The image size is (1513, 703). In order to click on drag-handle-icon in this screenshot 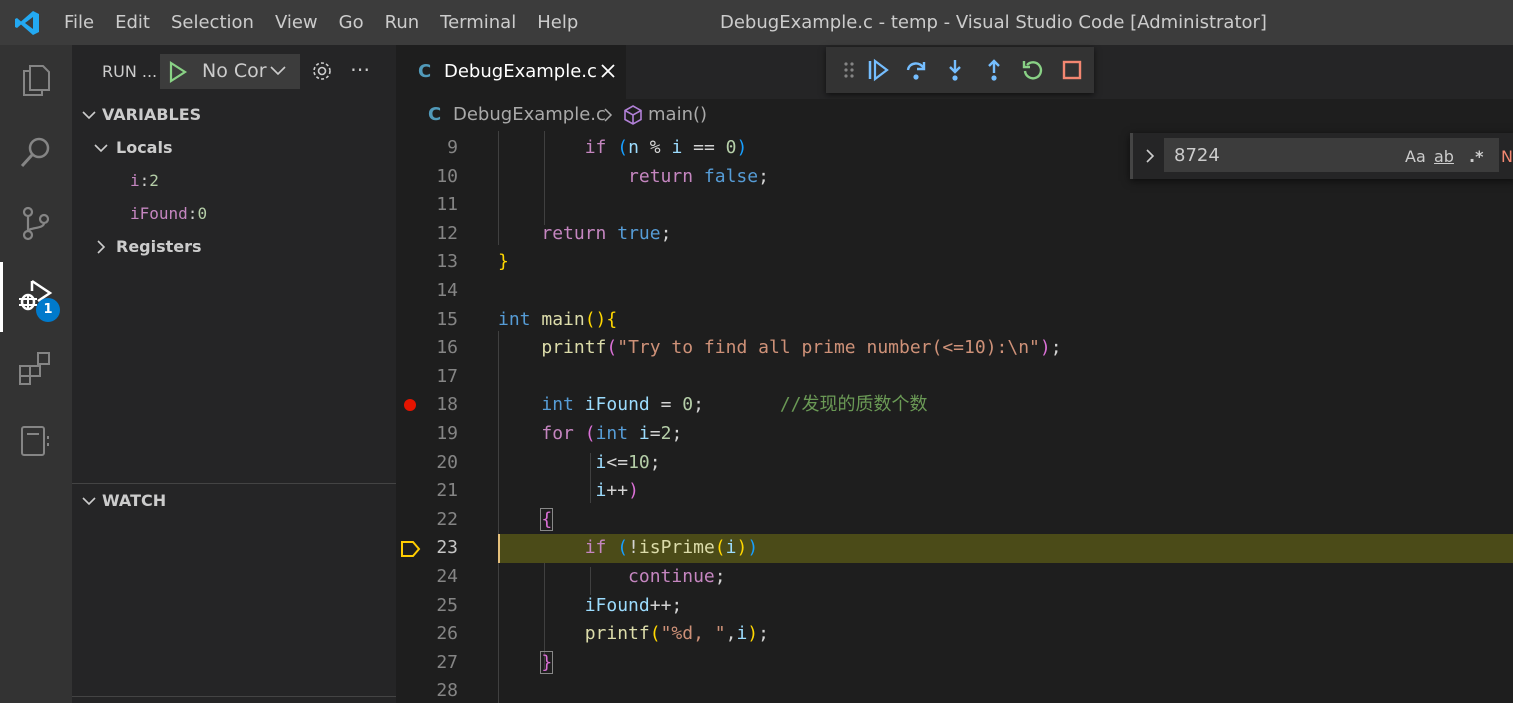, I will do `click(850, 70)`.